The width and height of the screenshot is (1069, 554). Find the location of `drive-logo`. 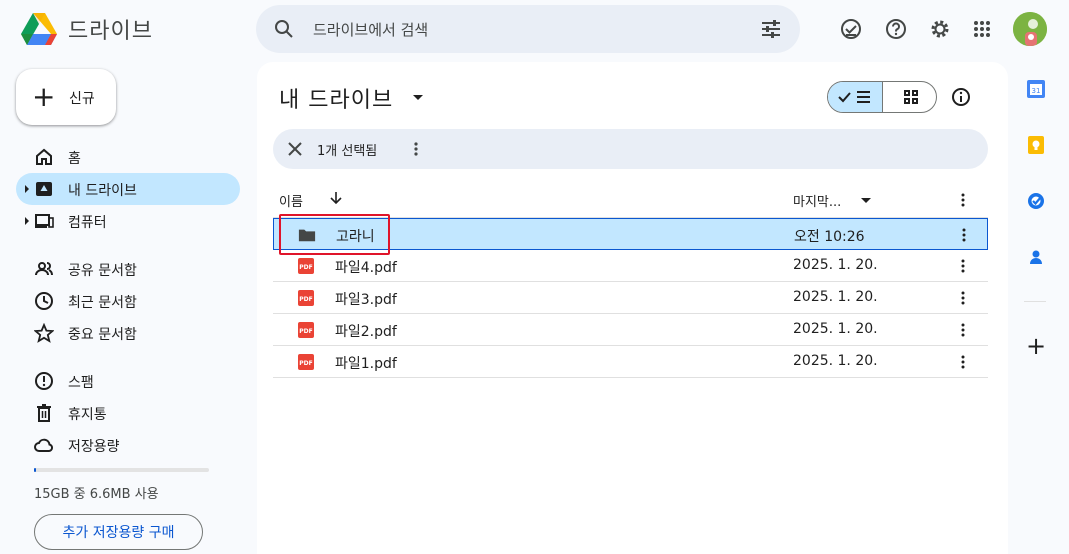

drive-logo is located at coordinates (39, 29).